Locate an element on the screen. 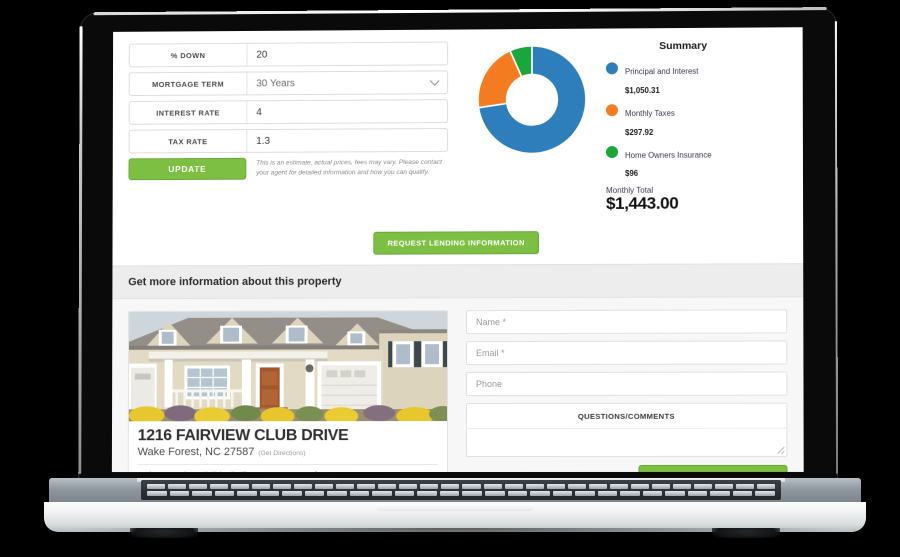 The image size is (900, 557). property-photo is located at coordinates (288, 366).